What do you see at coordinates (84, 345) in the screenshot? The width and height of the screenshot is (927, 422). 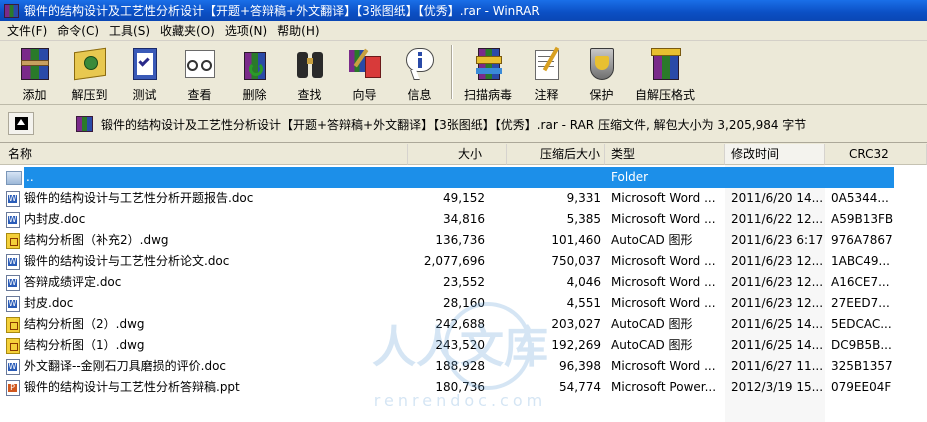 I see `file-name: 结构分析图（1）.dwg` at bounding box center [84, 345].